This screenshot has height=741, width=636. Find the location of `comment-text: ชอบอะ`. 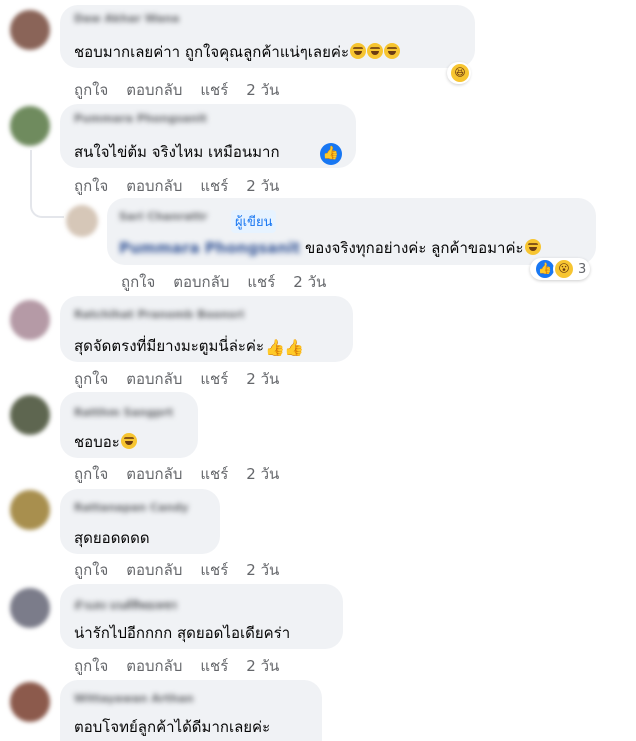

comment-text: ชอบอะ is located at coordinates (105, 442).